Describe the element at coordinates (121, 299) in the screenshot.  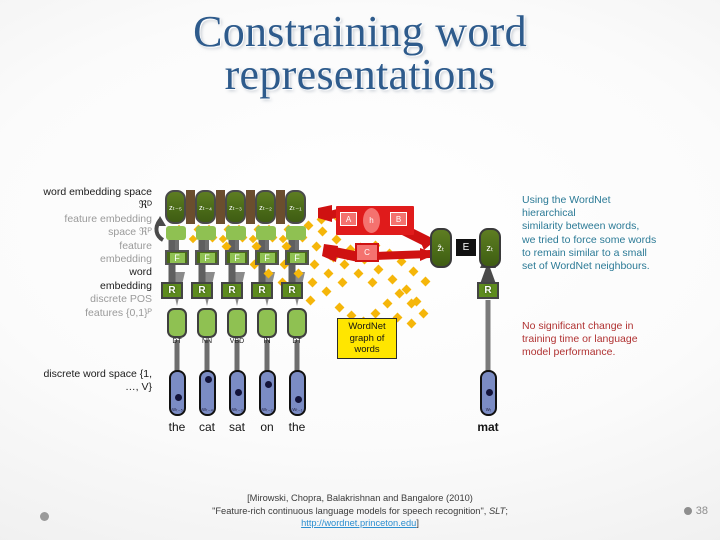
I see `label-discrete-pos: discrete POS` at that location.